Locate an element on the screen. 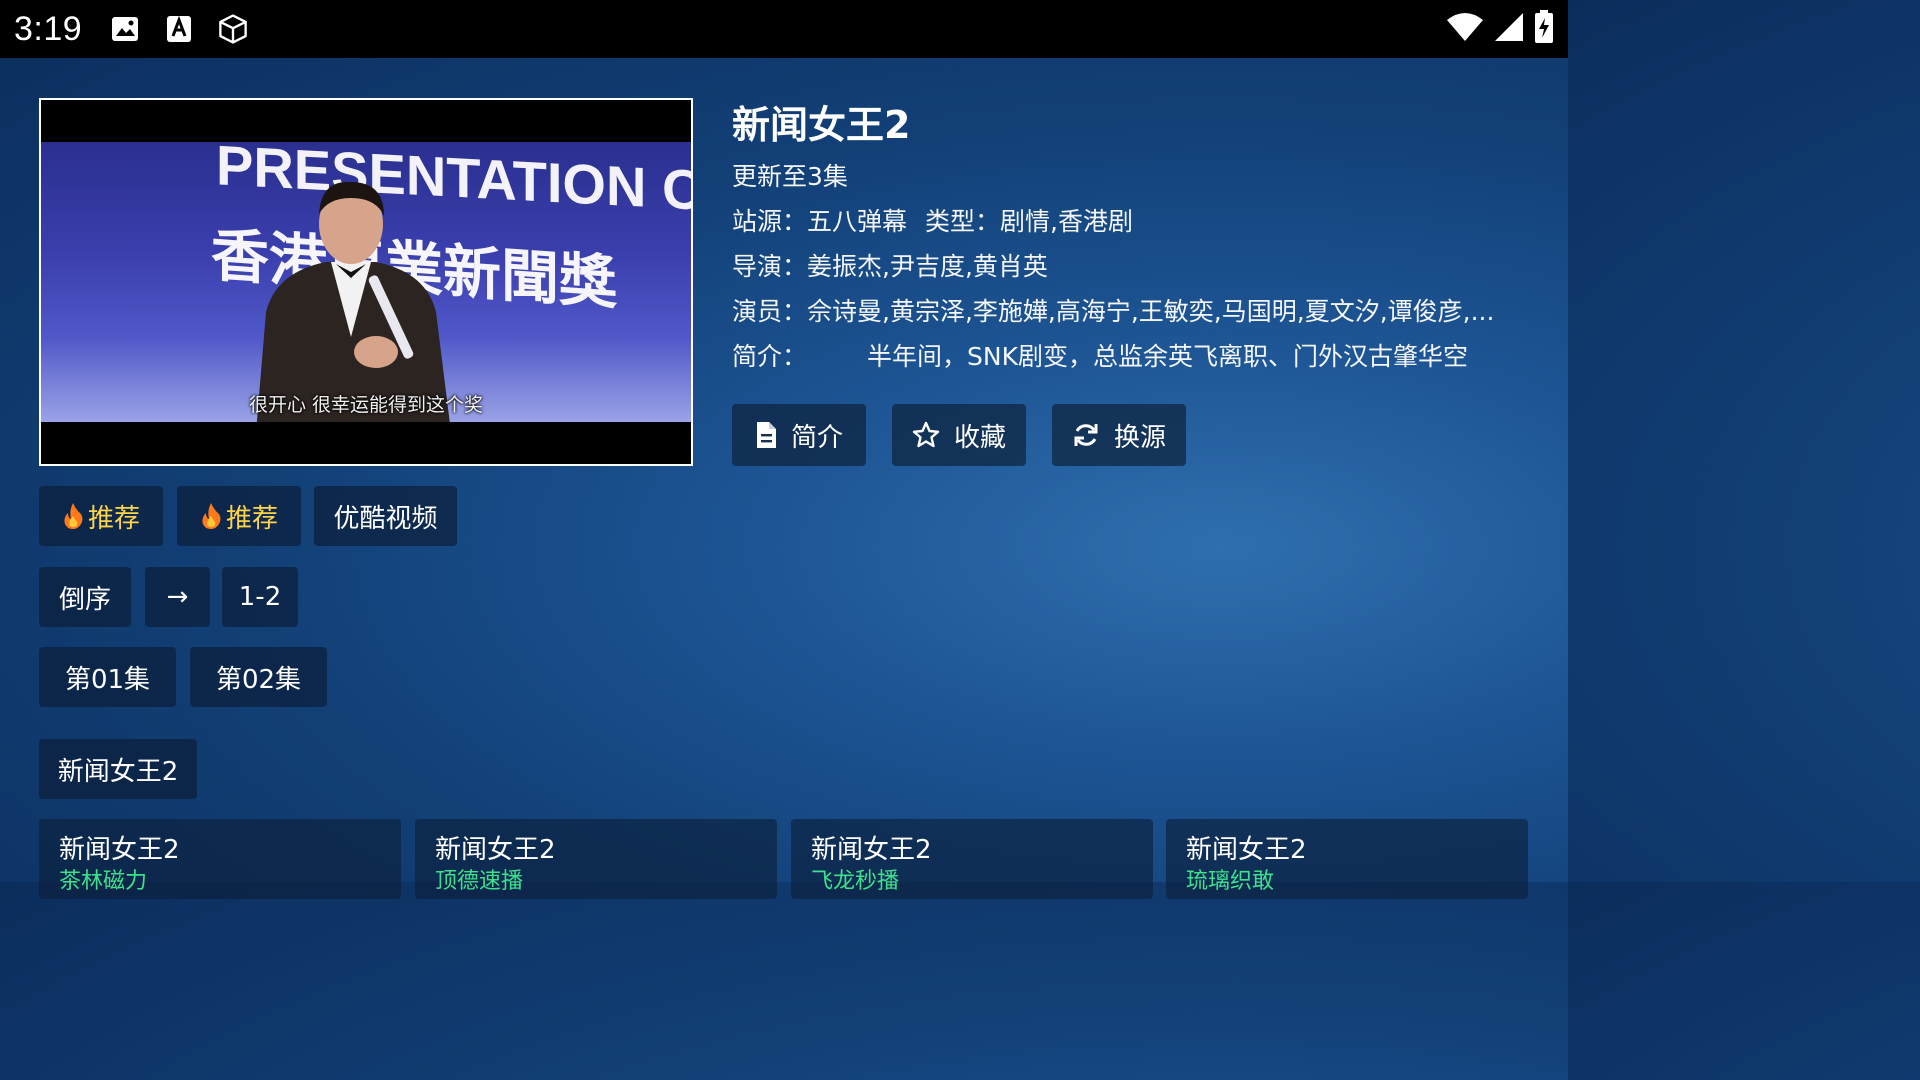 Image resolution: width=1920 pixels, height=1080 pixels. sync-icon is located at coordinates (1086, 435).